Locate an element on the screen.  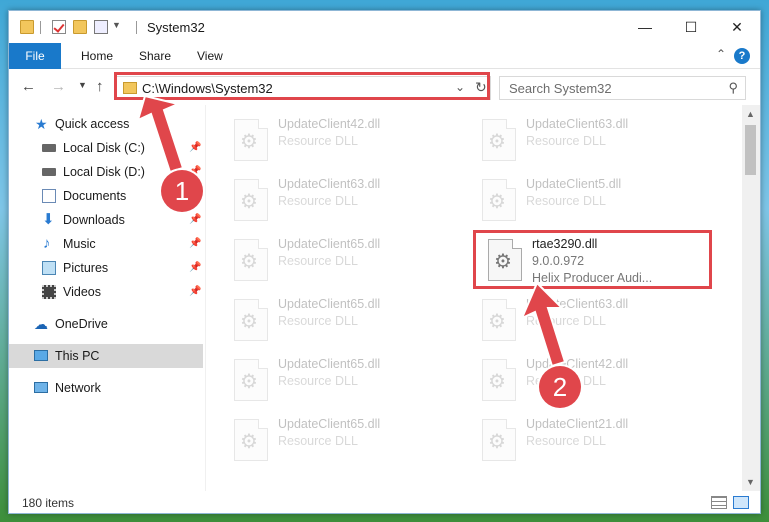
sidebar-item-label: Local Disk (D:) is located at coordinates (104, 172).